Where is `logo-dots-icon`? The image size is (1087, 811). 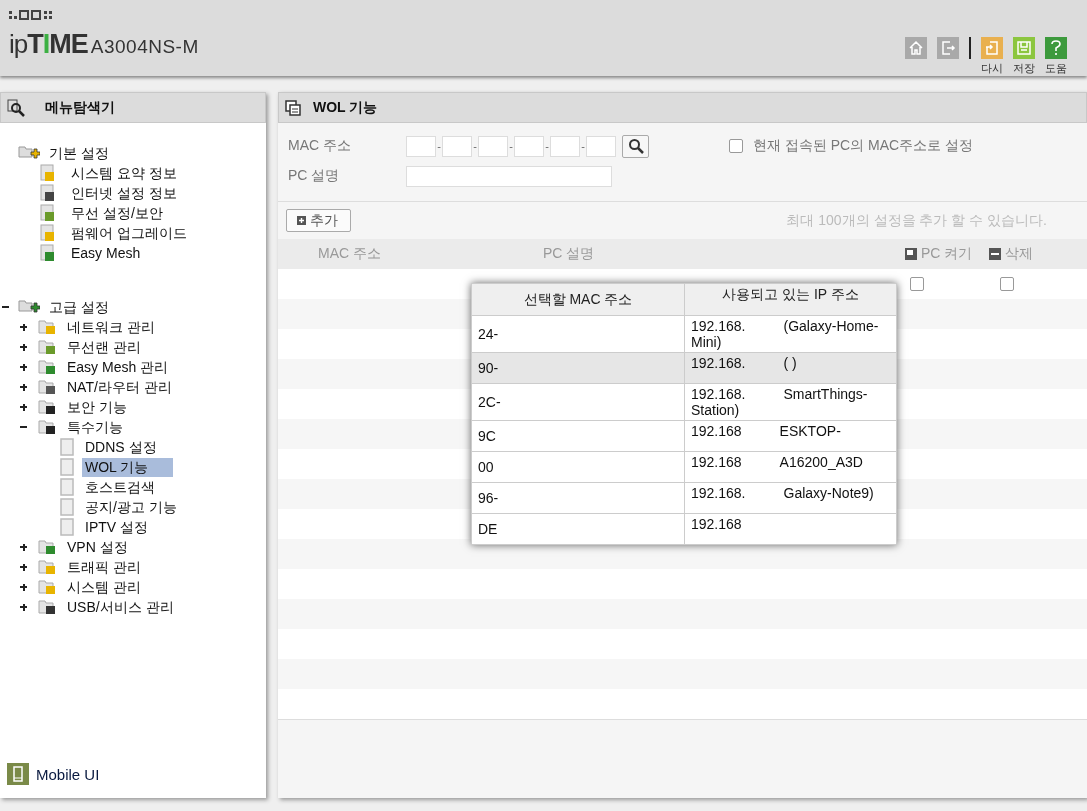 logo-dots-icon is located at coordinates (32, 15).